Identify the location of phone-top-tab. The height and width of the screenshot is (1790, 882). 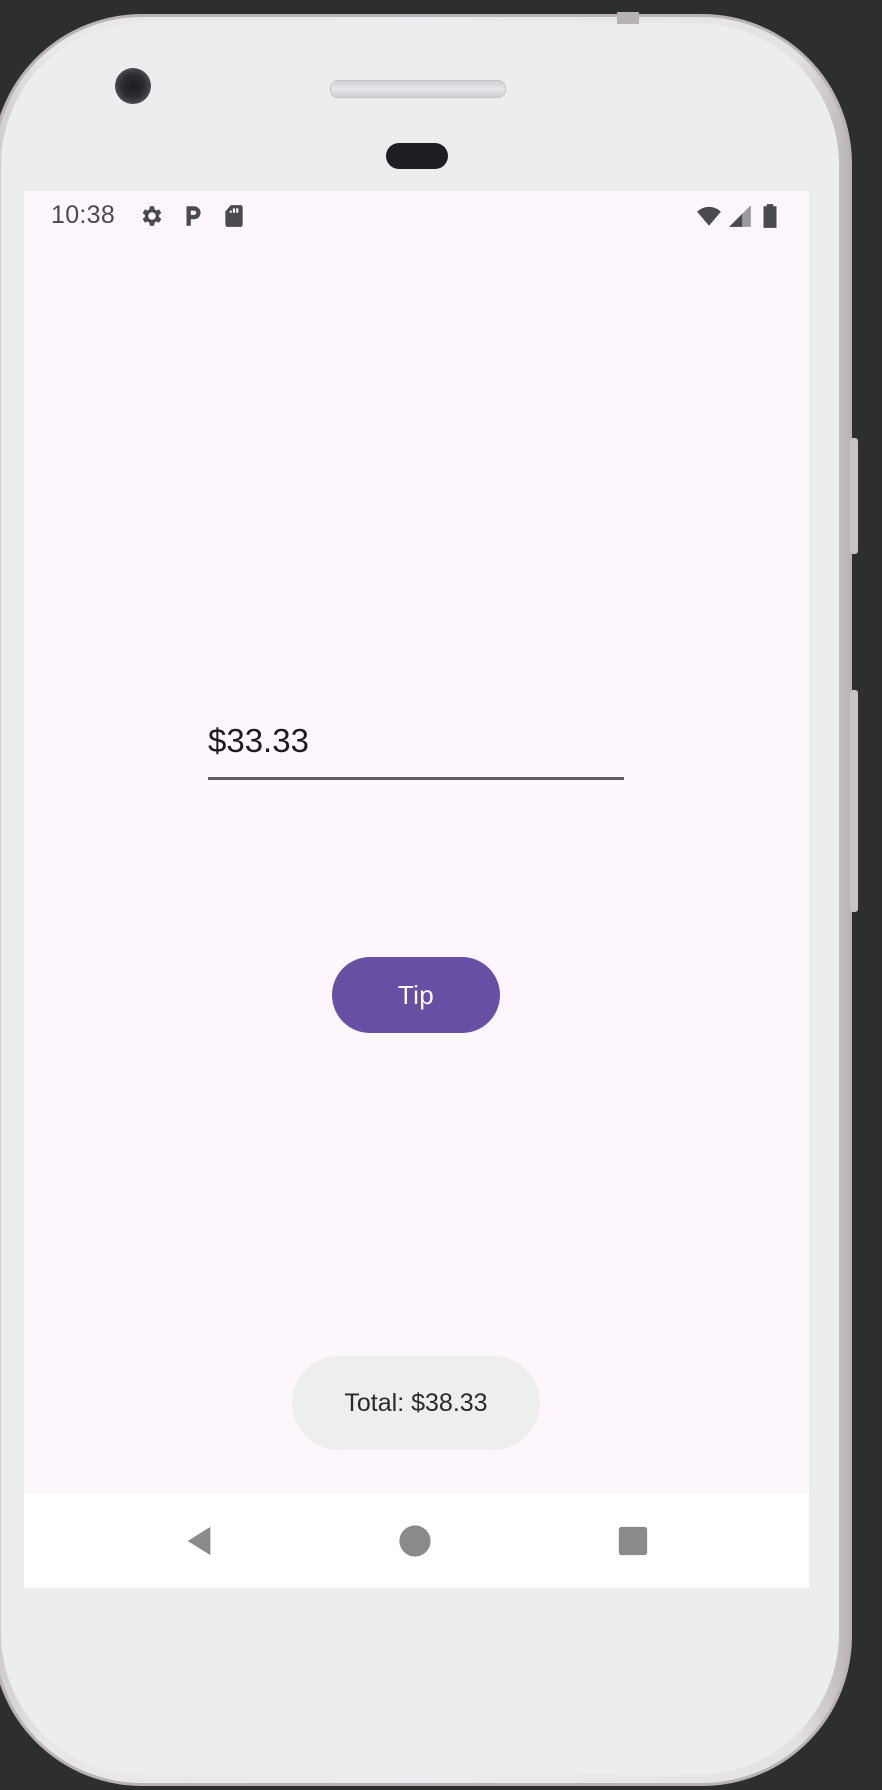
(628, 18).